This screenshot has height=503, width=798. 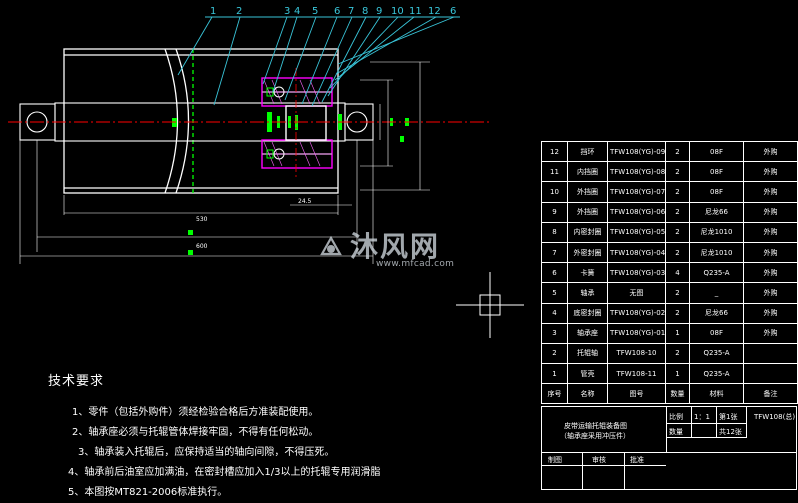 I want to click on parts-item-no: 3, so click(x=554, y=333).